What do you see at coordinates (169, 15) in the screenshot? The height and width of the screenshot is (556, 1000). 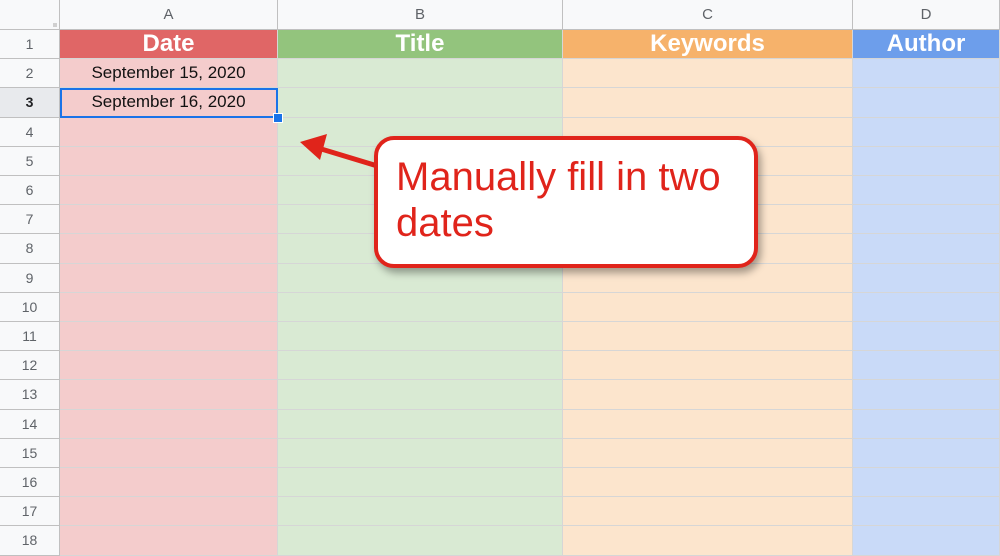 I see `column-header-a: A` at bounding box center [169, 15].